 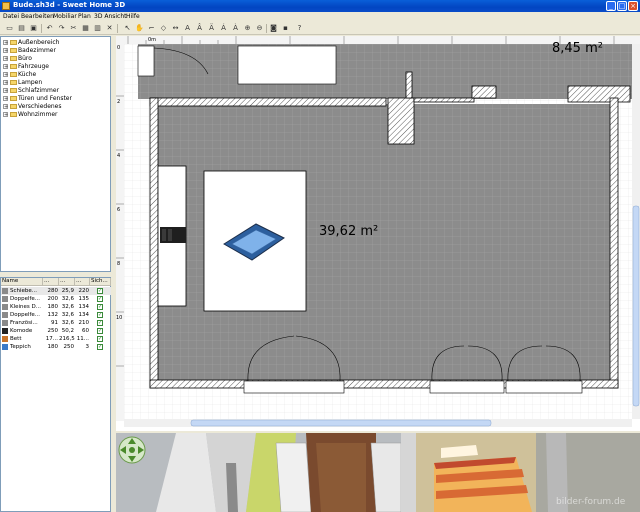 I want to click on paste-icon: ▥, so click(x=97, y=28).